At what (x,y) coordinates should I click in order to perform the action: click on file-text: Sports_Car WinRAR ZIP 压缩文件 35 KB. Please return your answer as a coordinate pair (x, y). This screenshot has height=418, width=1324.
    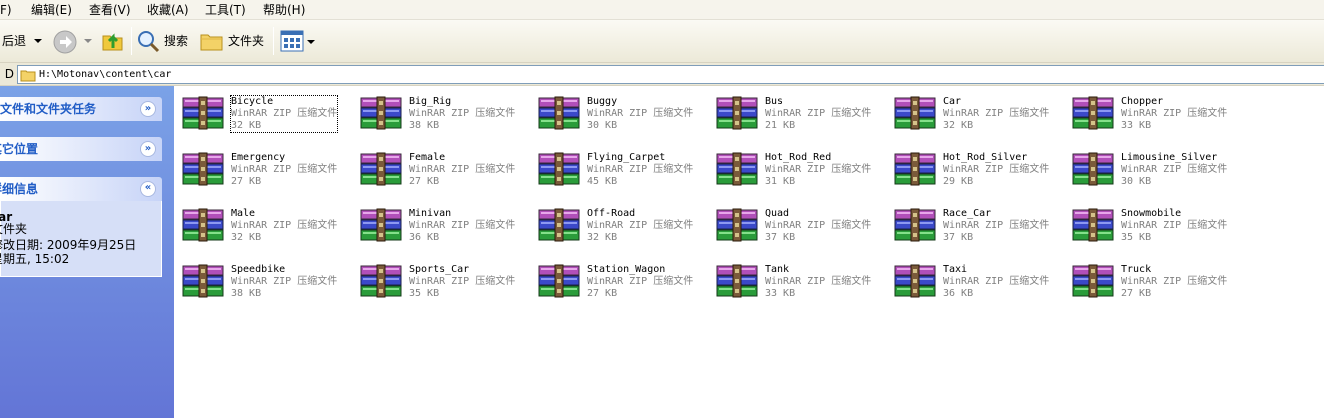
    Looking at the image, I should click on (462, 282).